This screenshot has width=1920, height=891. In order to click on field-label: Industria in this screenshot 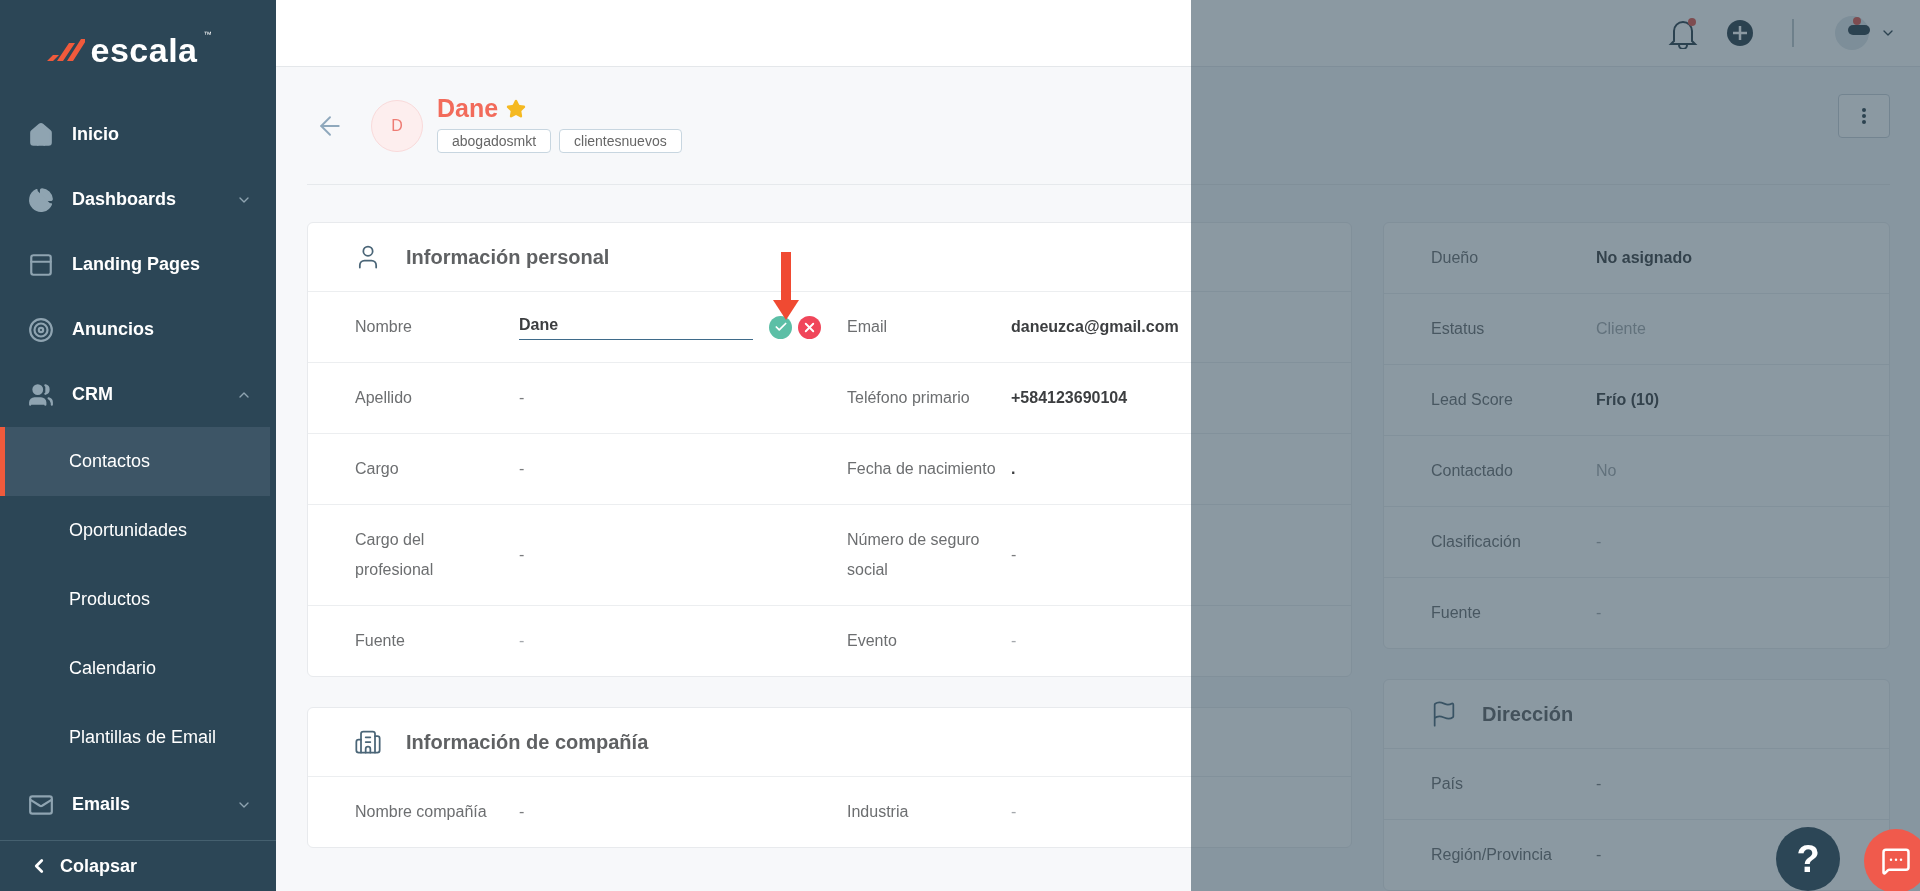, I will do `click(878, 812)`.